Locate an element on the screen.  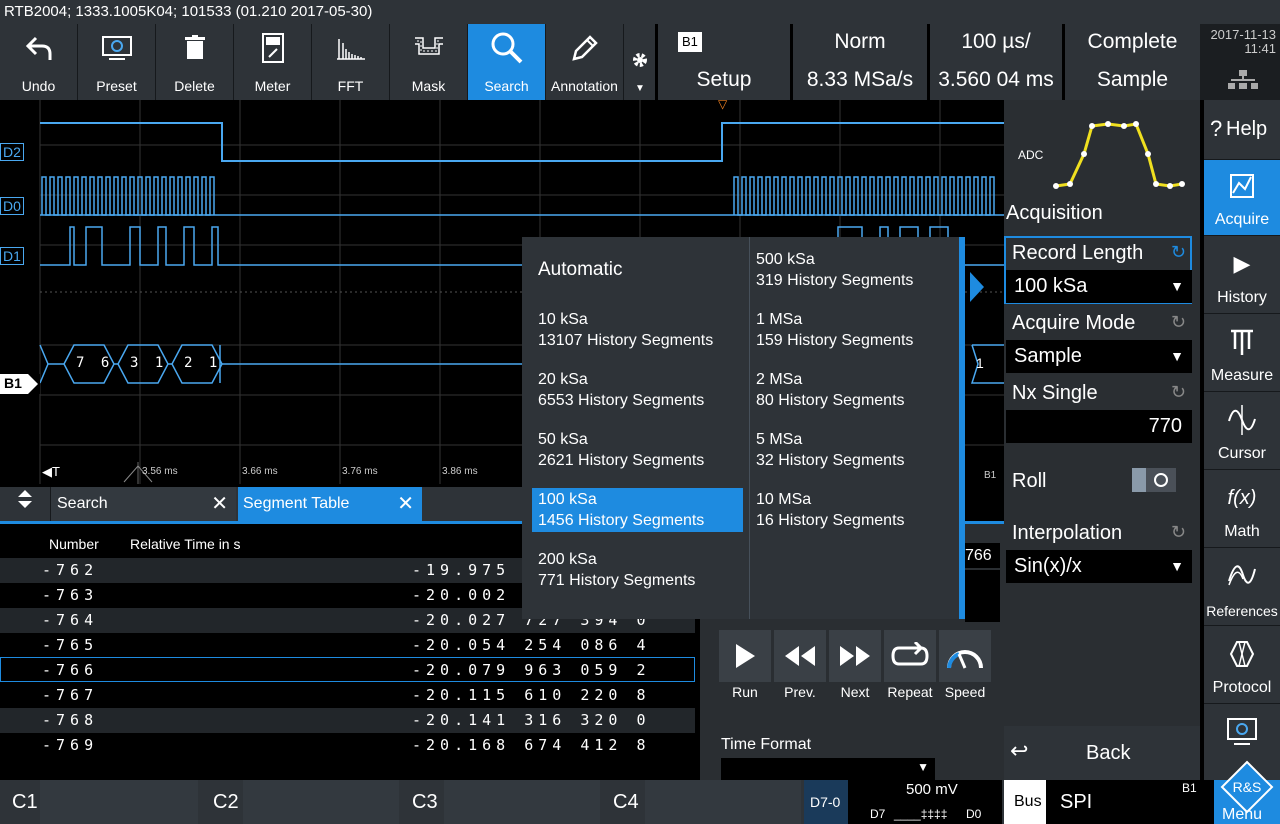
menu-button: R&S Menu is located at coordinates (1247, 792).